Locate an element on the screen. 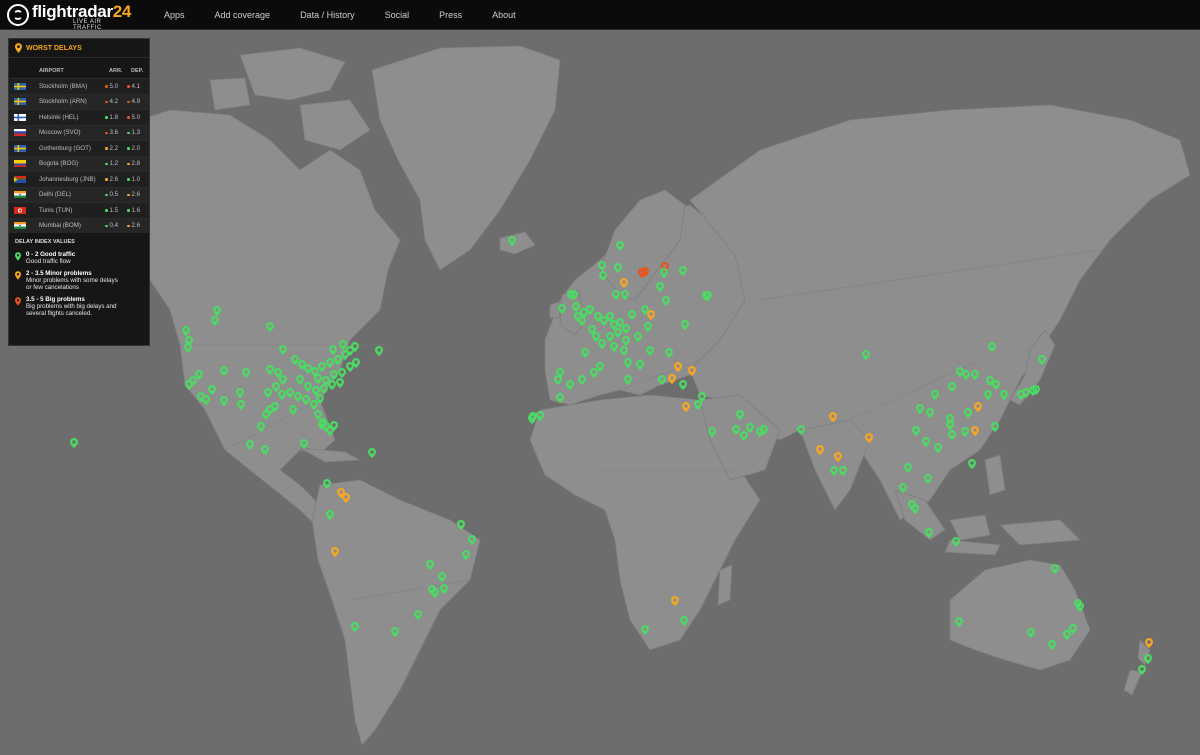 The height and width of the screenshot is (755, 1200). legend-description: or few cancelations is located at coordinates (52, 287).